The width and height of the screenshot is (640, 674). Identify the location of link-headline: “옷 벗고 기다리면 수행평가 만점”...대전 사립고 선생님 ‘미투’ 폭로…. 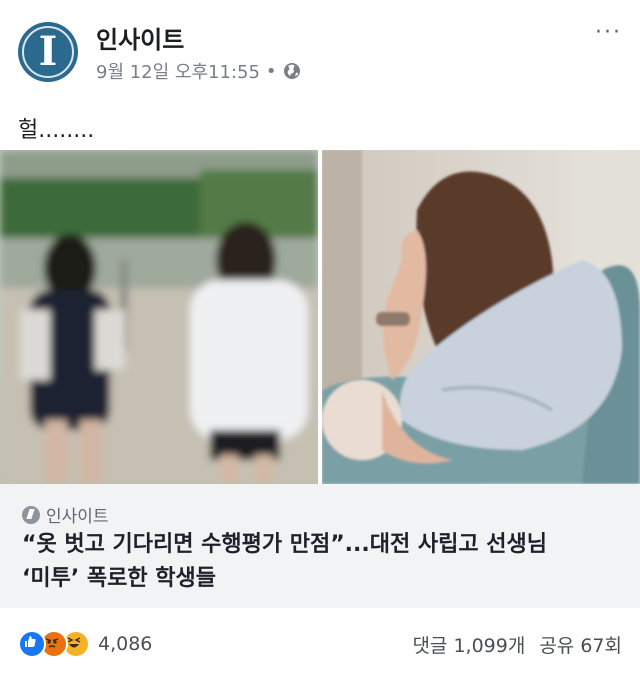
(322, 562).